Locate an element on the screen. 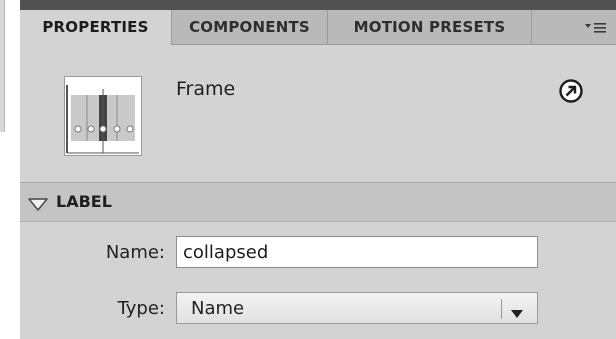 This screenshot has width=616, height=339. chevron-down-icon is located at coordinates (517, 313).